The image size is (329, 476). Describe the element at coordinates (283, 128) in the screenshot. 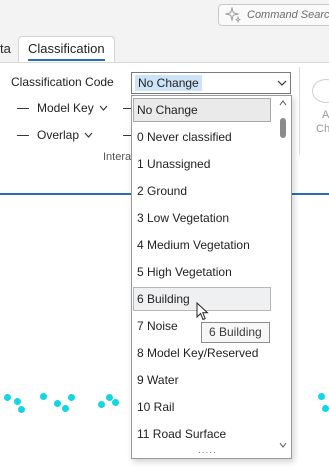

I see `scrollbar-thumb` at that location.